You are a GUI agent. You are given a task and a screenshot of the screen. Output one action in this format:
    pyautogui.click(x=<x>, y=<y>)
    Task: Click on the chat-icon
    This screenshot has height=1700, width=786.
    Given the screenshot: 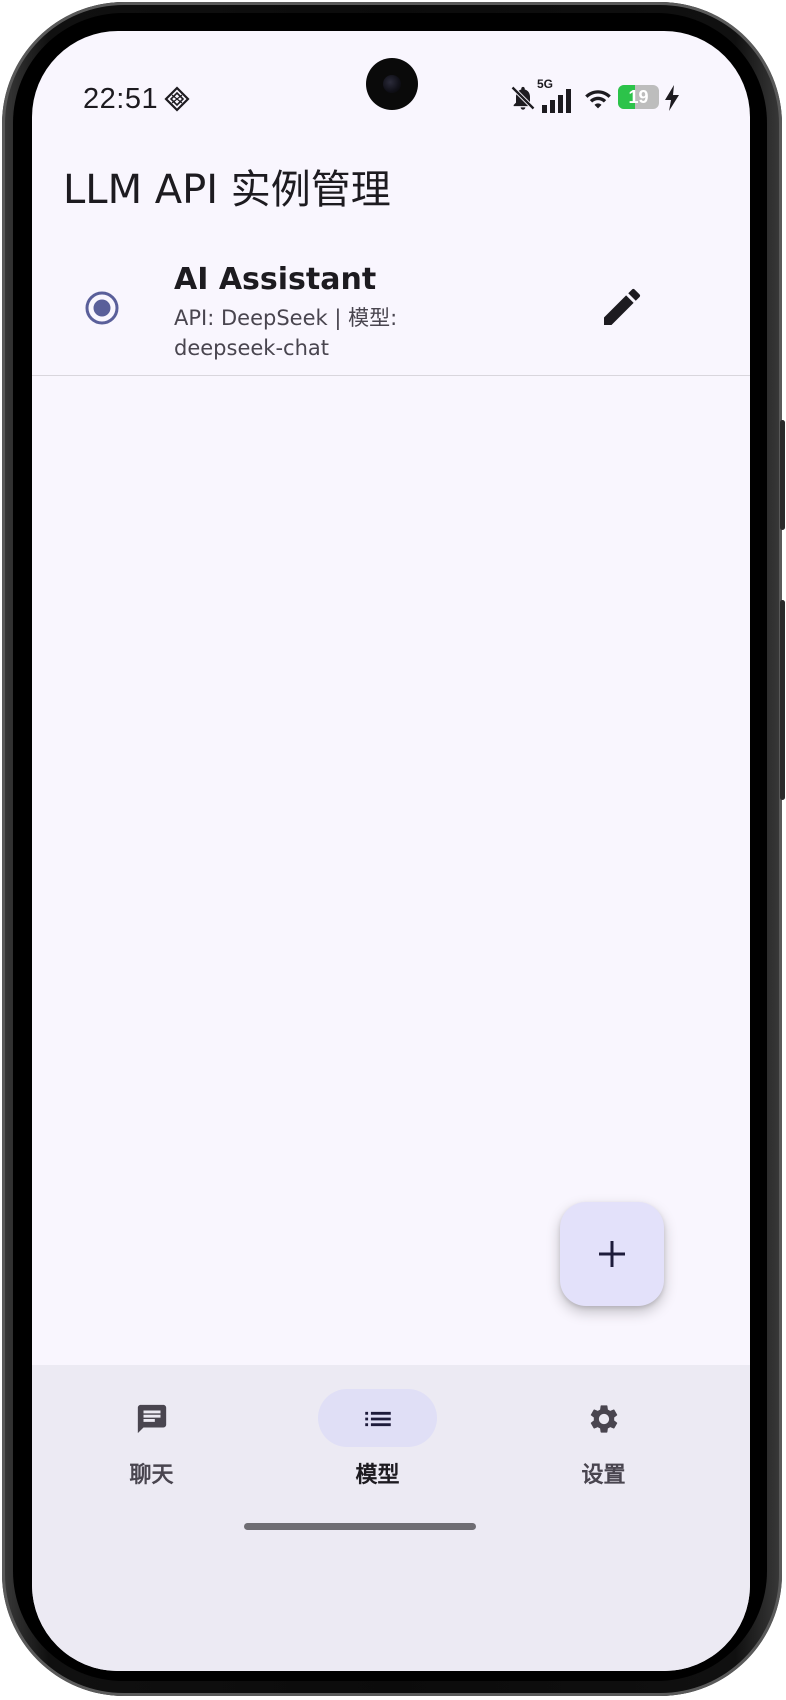 What is the action you would take?
    pyautogui.click(x=152, y=1419)
    